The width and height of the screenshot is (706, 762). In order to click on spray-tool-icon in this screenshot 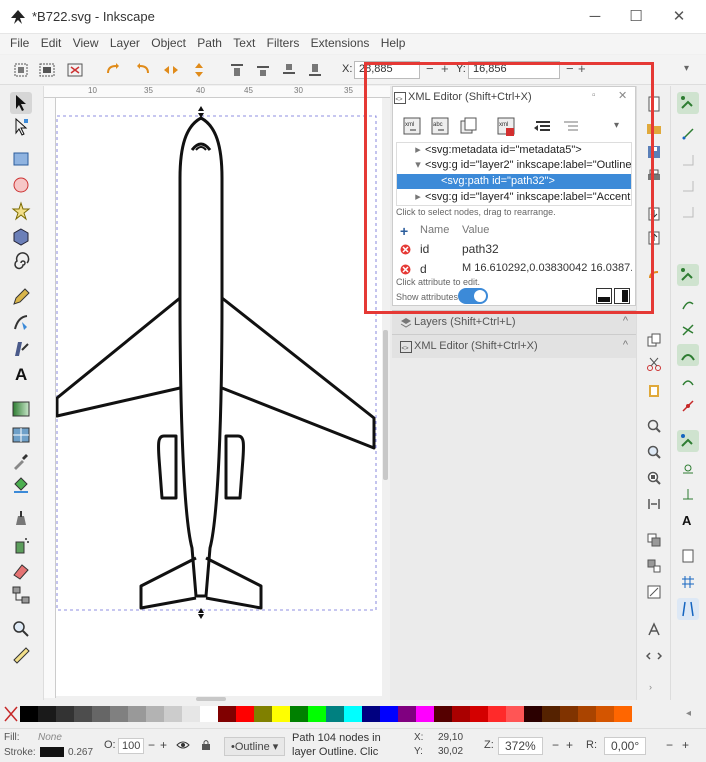, I will do `click(21, 545)`.